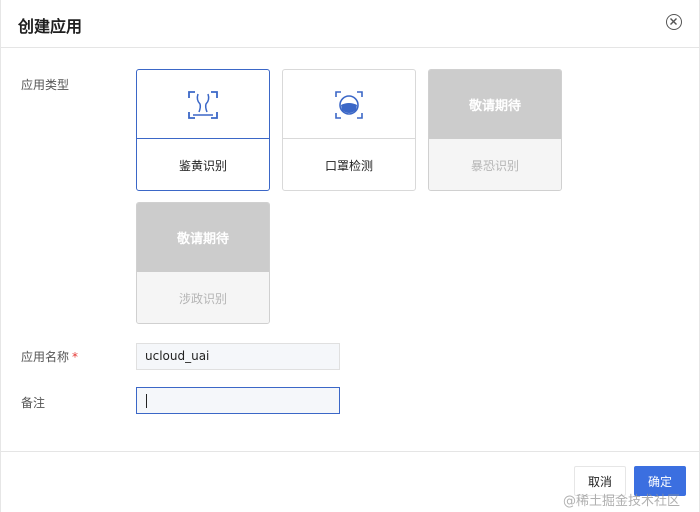 The height and width of the screenshot is (512, 700). I want to click on watermark: @稀土掘金技术社区, so click(622, 501).